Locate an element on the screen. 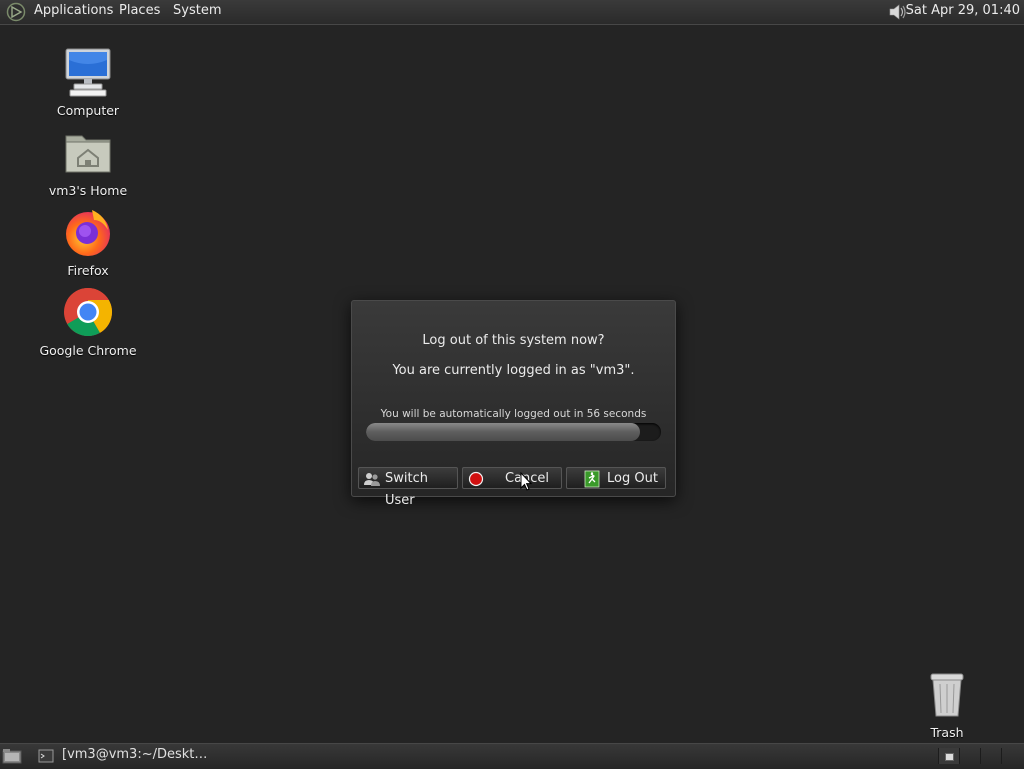 The image size is (1024, 769). menu-system: System is located at coordinates (197, 11).